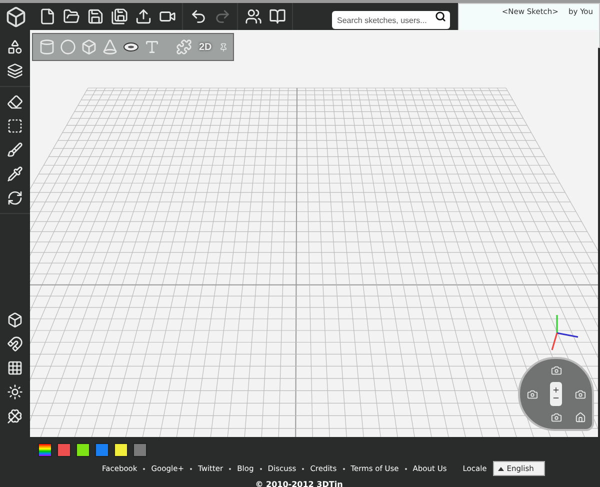  What do you see at coordinates (47, 17) in the screenshot?
I see `new-file-icon` at bounding box center [47, 17].